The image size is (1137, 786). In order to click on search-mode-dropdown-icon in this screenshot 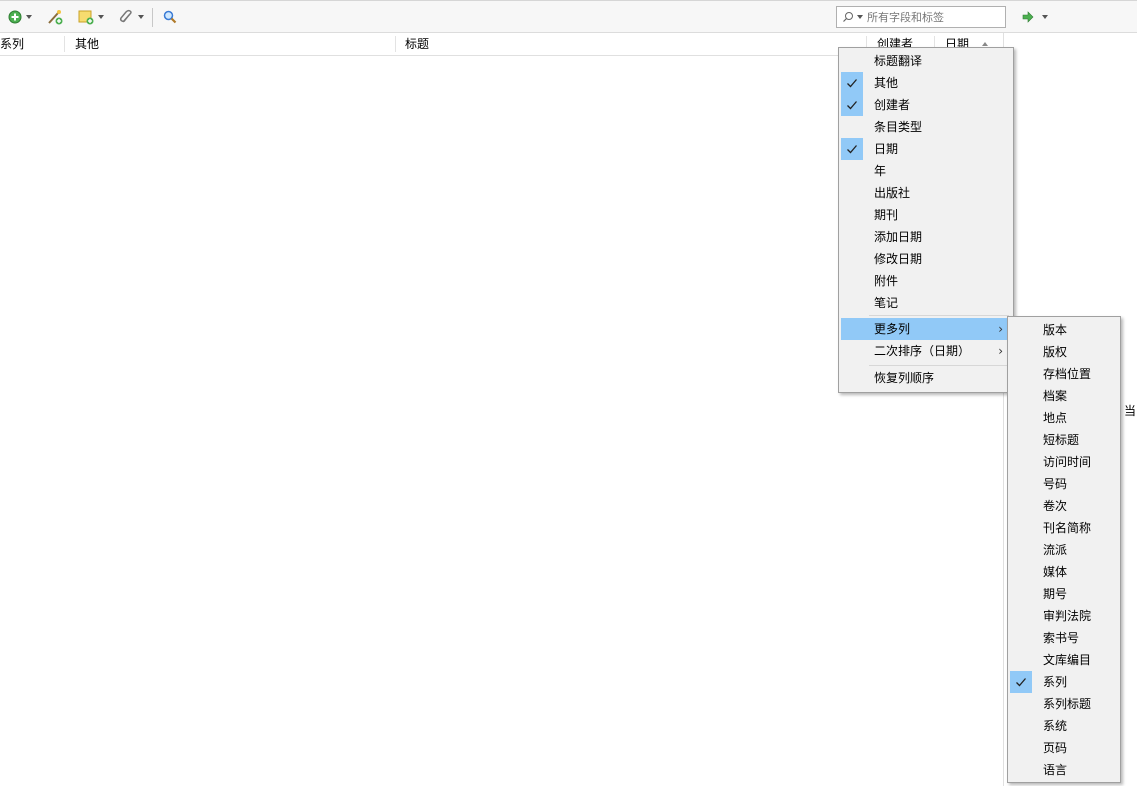, I will do `click(860, 17)`.